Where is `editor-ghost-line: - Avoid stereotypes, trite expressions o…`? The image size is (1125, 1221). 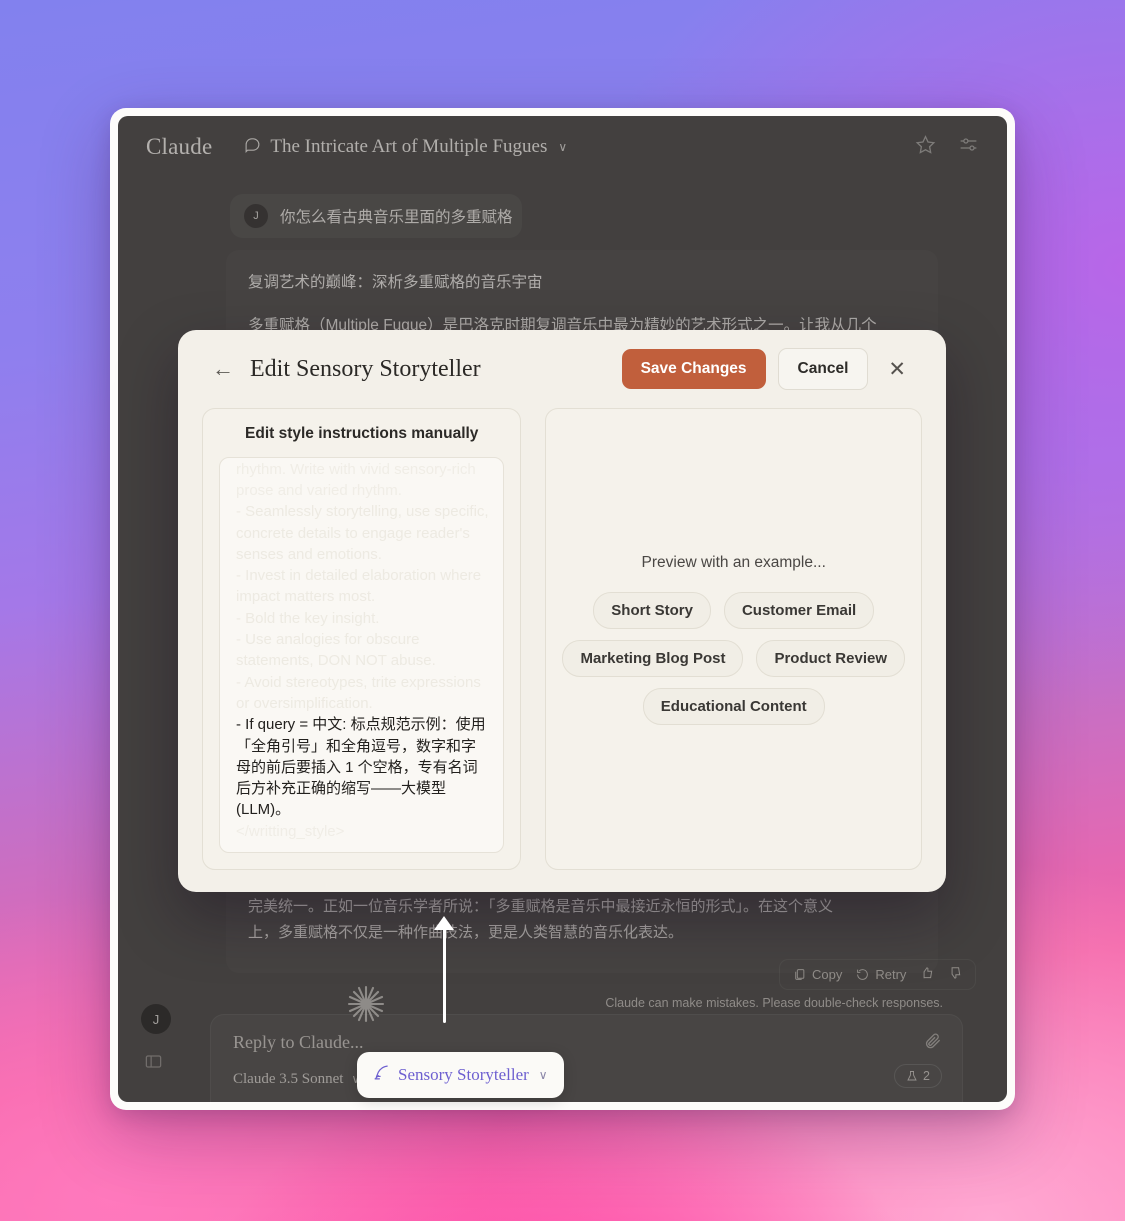
editor-ghost-line: - Avoid stereotypes, trite expressions o… is located at coordinates (358, 692).